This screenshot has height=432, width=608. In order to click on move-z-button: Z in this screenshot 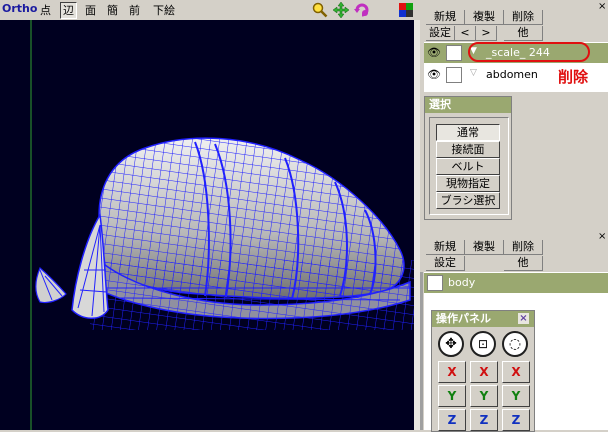, I will do `click(452, 420)`.